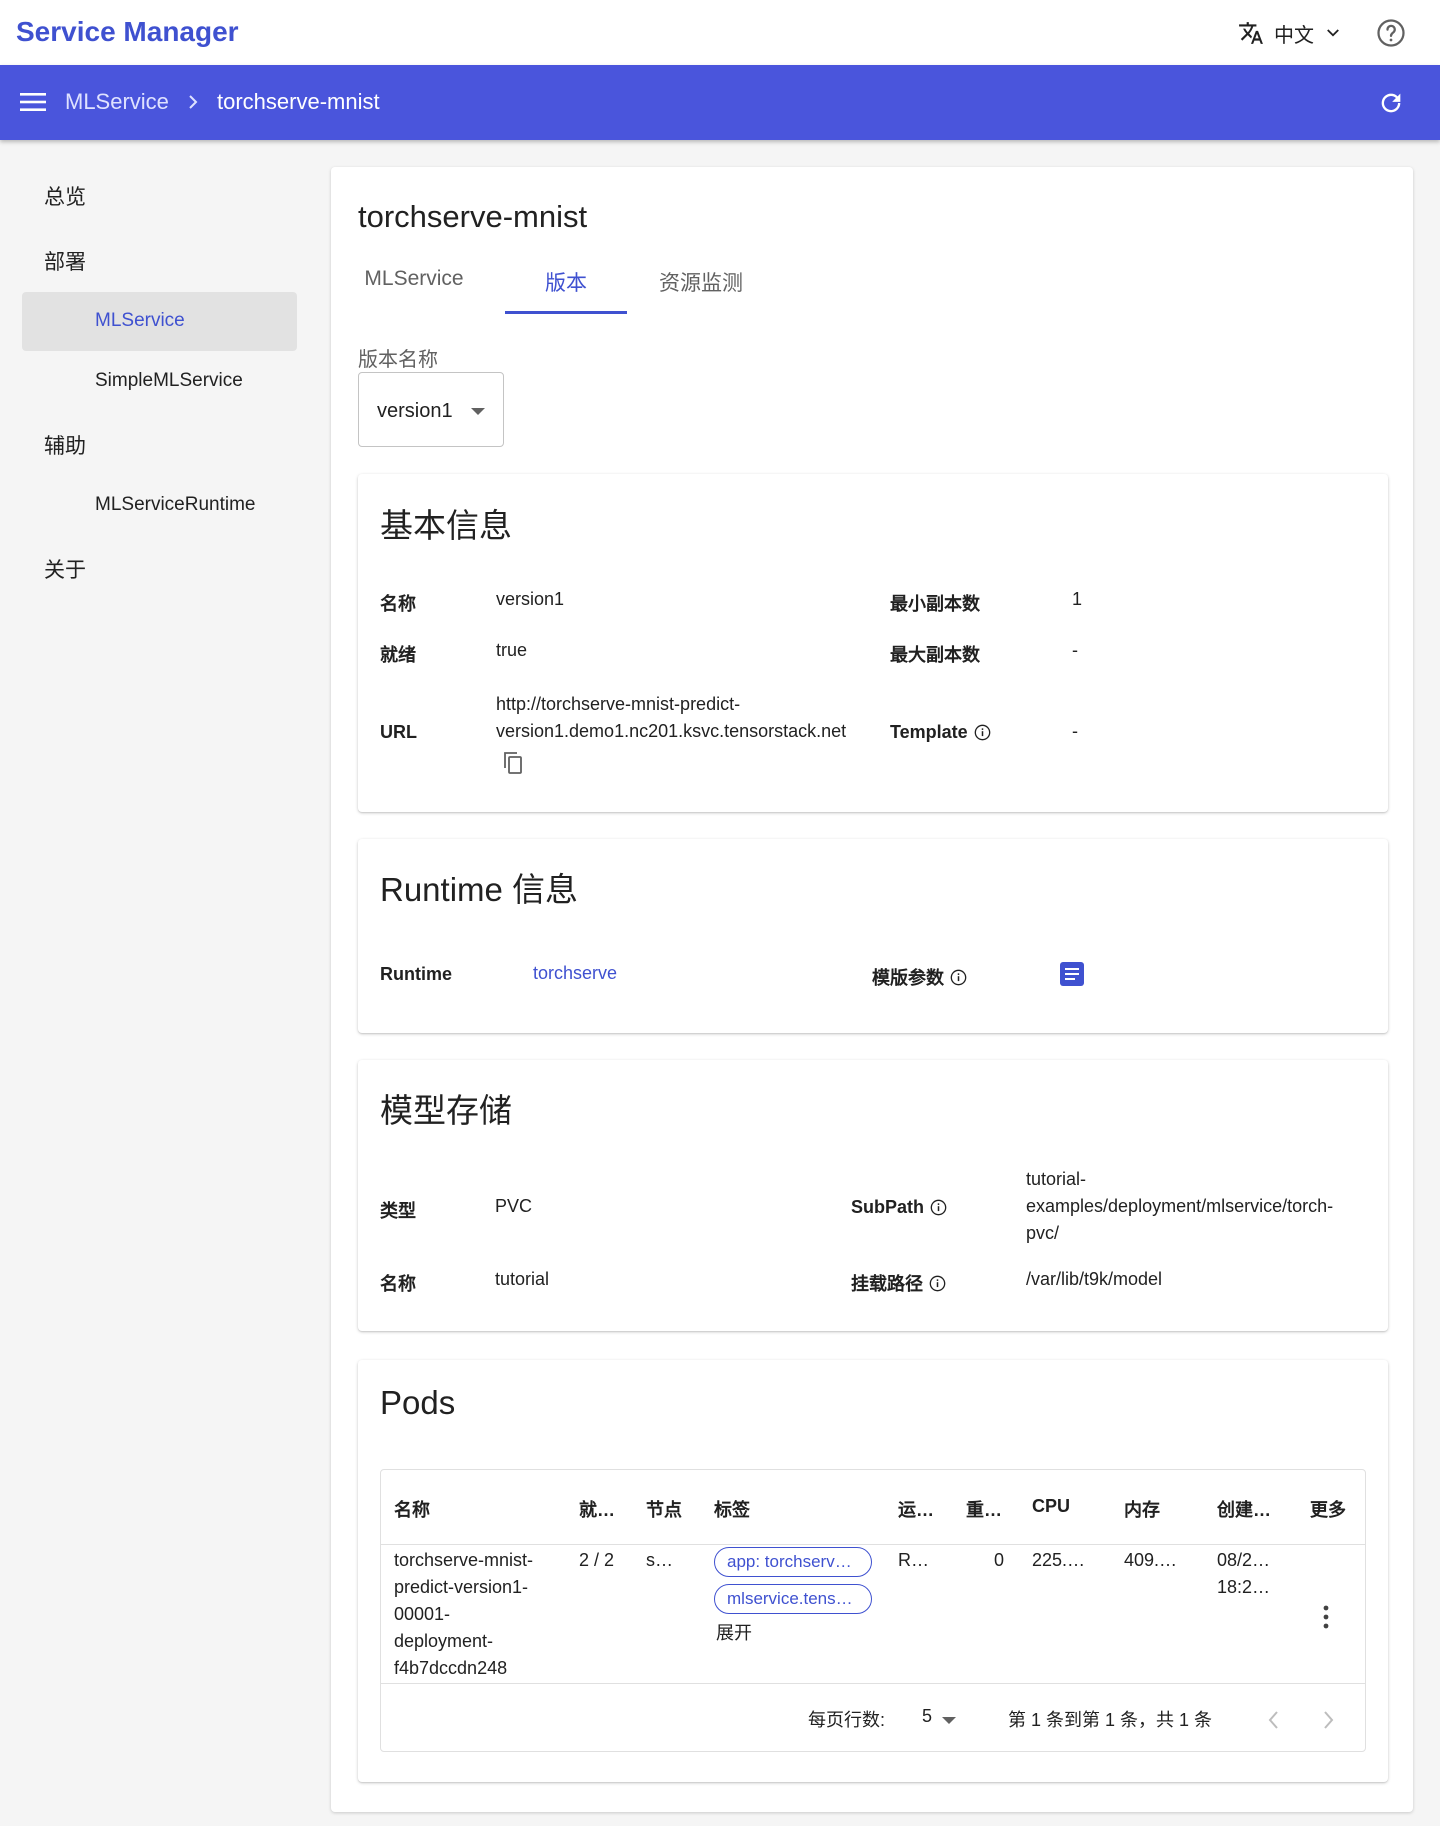 Image resolution: width=1440 pixels, height=1826 pixels. What do you see at coordinates (418, 1402) in the screenshot?
I see `card-title: Pods` at bounding box center [418, 1402].